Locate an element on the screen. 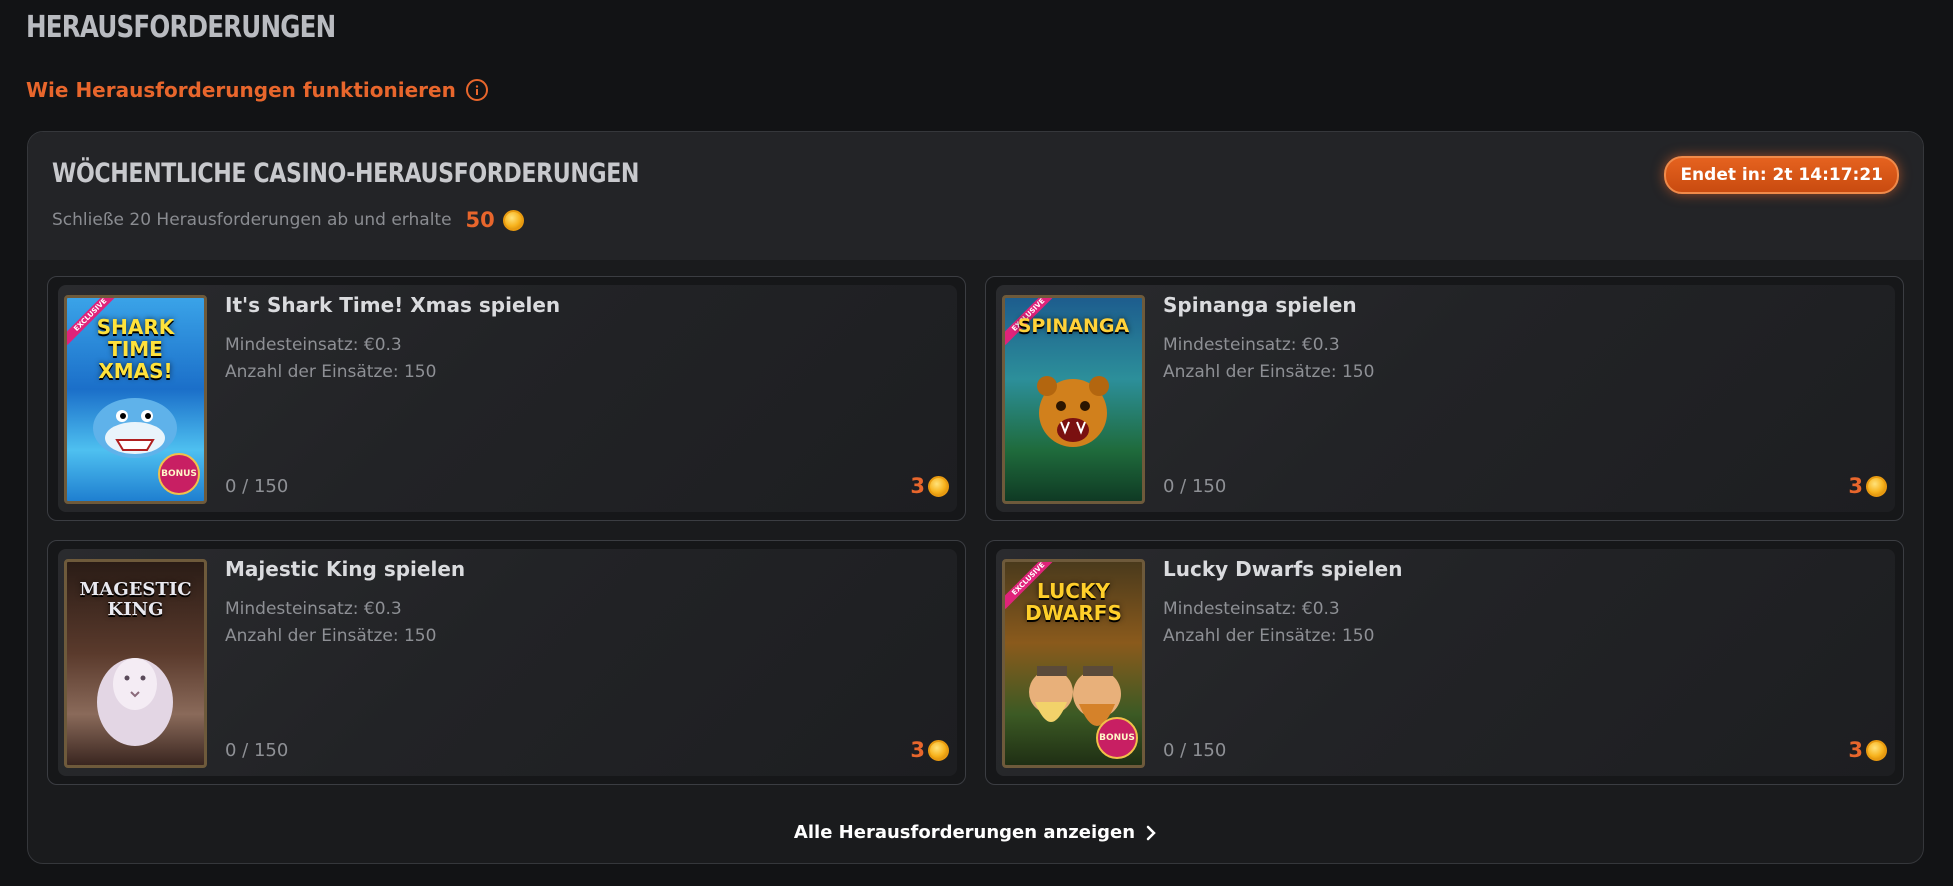 The image size is (1953, 886). total-reward-value: 50 is located at coordinates (480, 220).